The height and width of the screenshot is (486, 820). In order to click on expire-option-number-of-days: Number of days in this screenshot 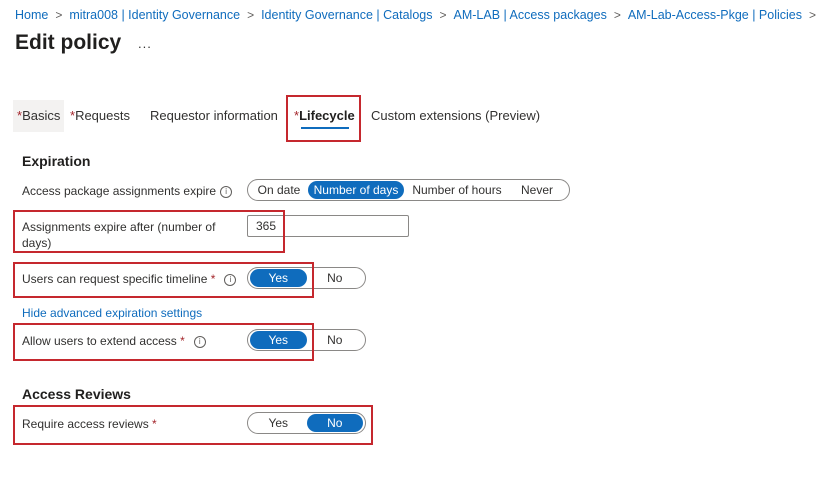, I will do `click(356, 190)`.